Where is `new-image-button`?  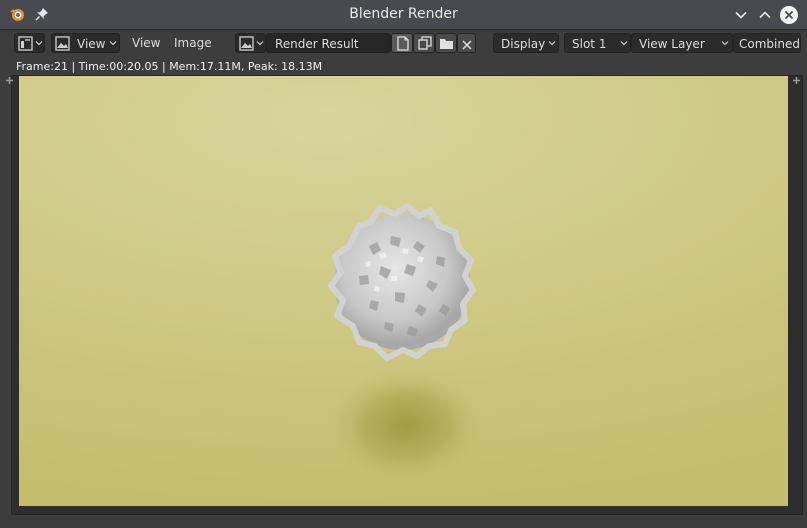
new-image-button is located at coordinates (402, 43).